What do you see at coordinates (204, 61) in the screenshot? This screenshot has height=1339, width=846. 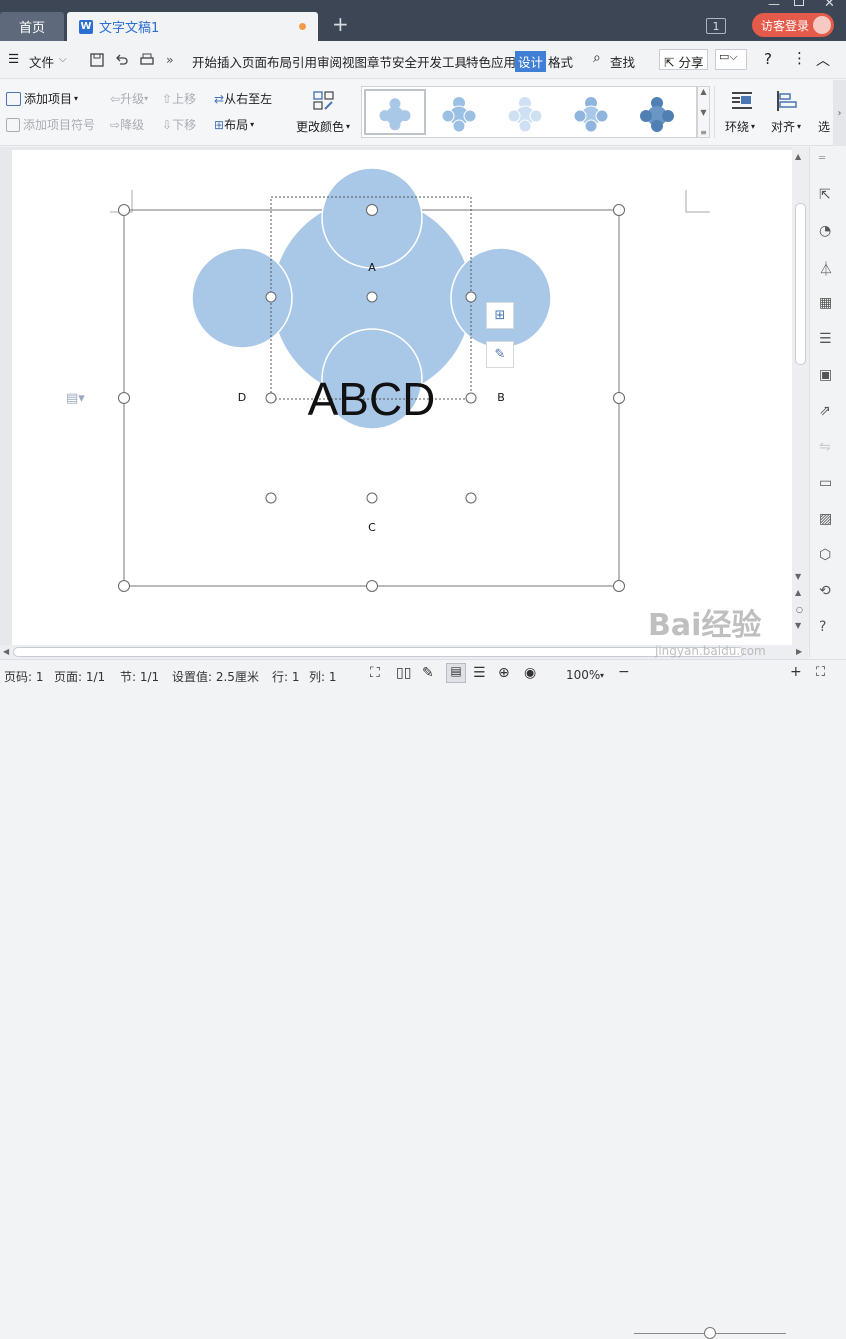 I see `menu-start: 开始` at bounding box center [204, 61].